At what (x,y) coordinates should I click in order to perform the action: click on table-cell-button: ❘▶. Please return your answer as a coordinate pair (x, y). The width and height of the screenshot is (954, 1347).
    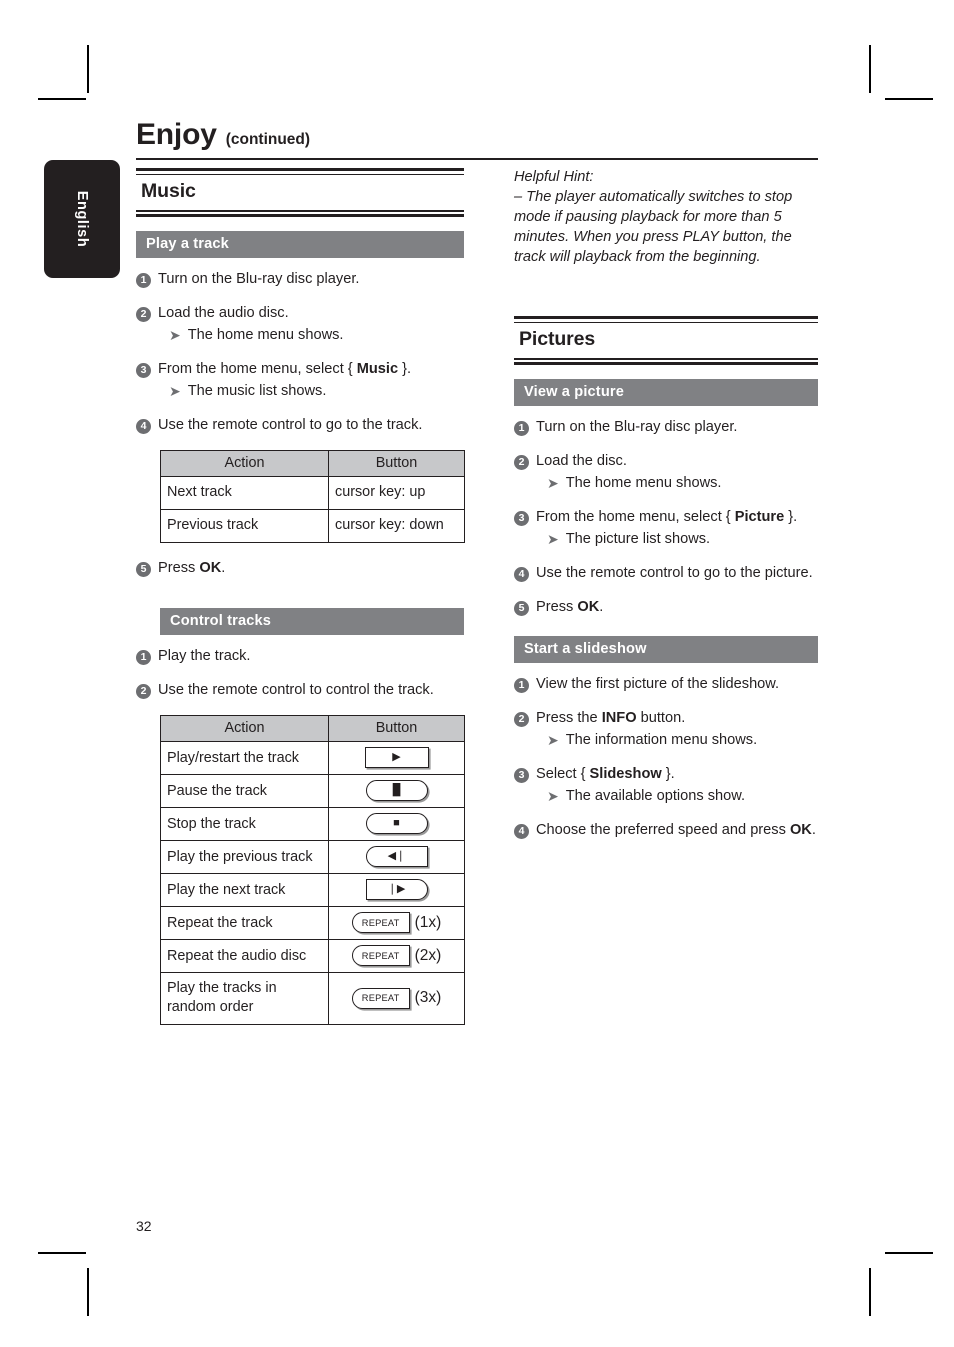
    Looking at the image, I should click on (396, 890).